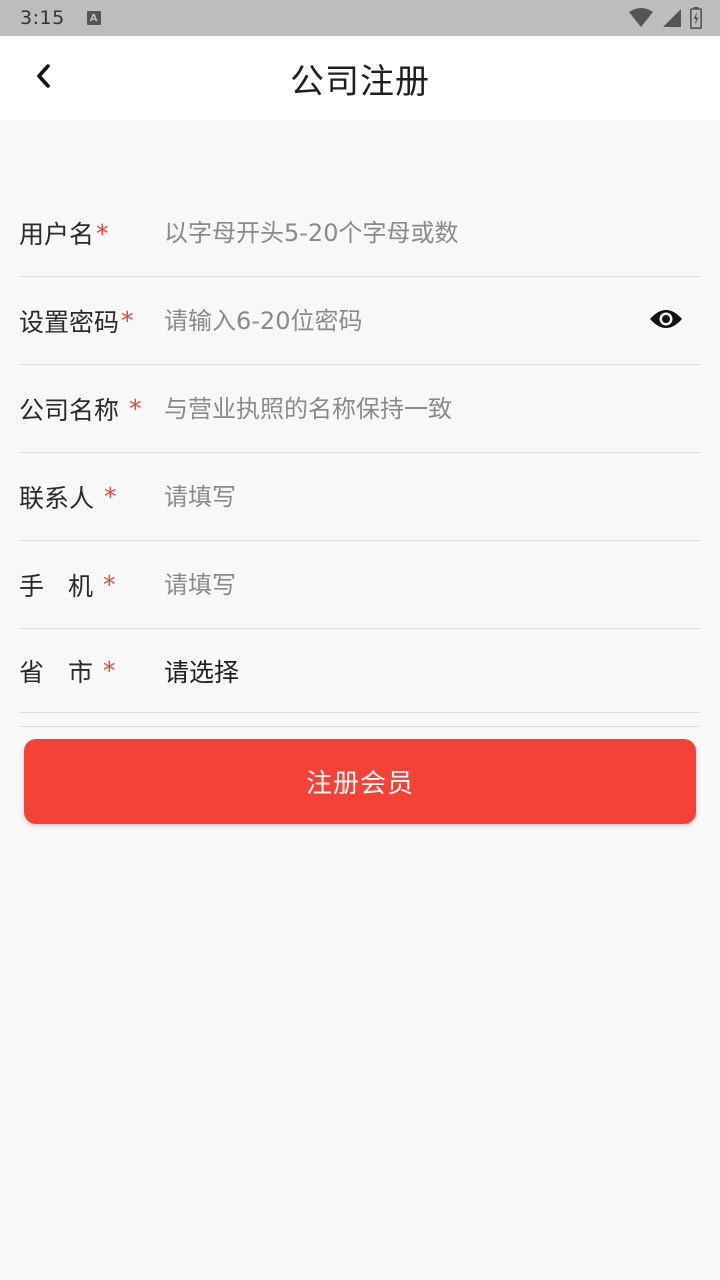  Describe the element at coordinates (42, 18) in the screenshot. I see `status-time: 3:15` at that location.